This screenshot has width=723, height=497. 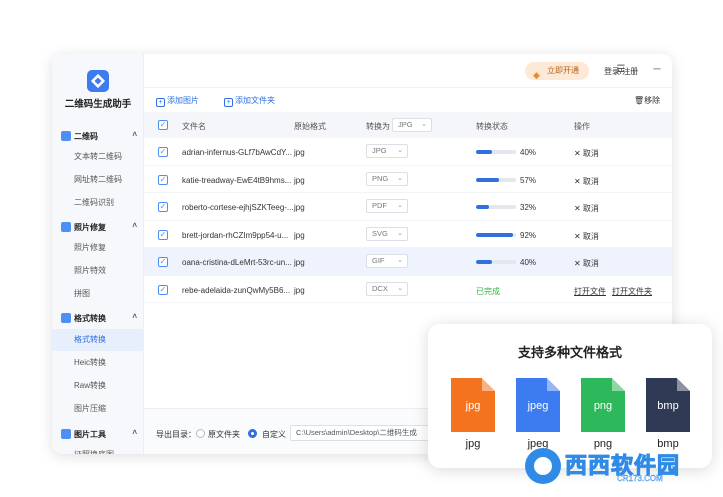 What do you see at coordinates (473, 444) in the screenshot?
I see `format-label: jpg` at bounding box center [473, 444].